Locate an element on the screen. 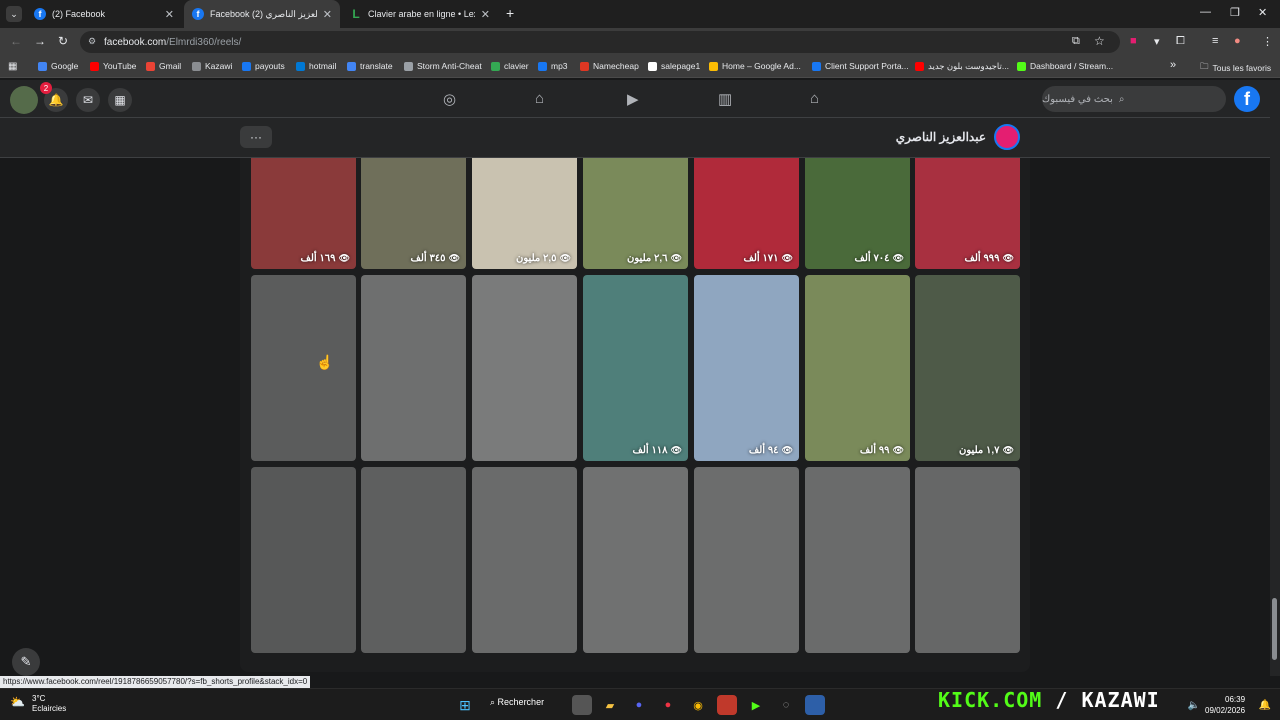  weather-widget: ⛅ 3°C Eclaircies is located at coordinates (38, 704).